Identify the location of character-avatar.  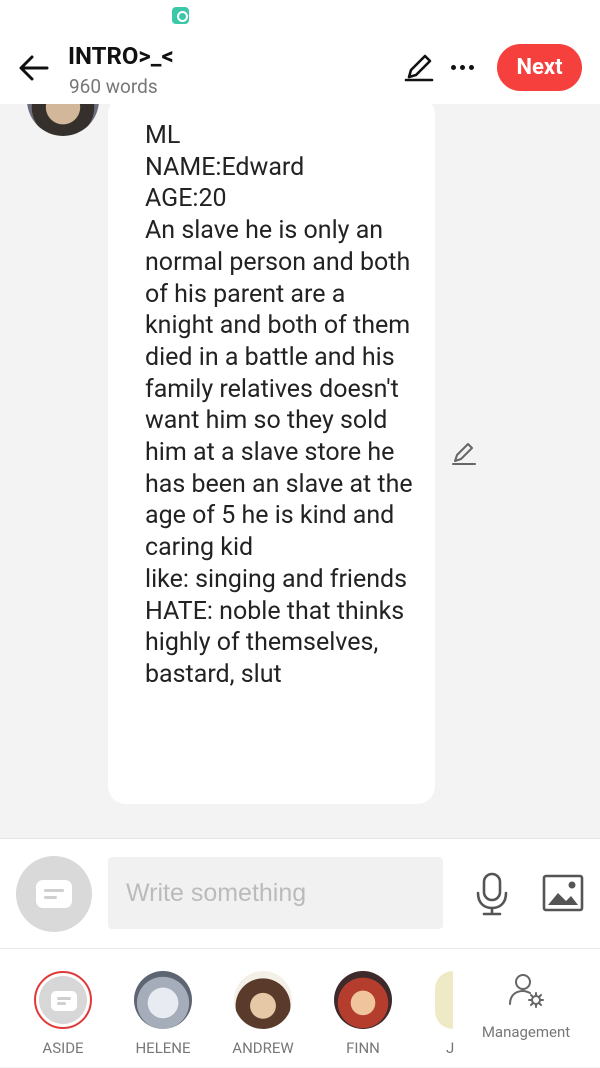
(63, 120).